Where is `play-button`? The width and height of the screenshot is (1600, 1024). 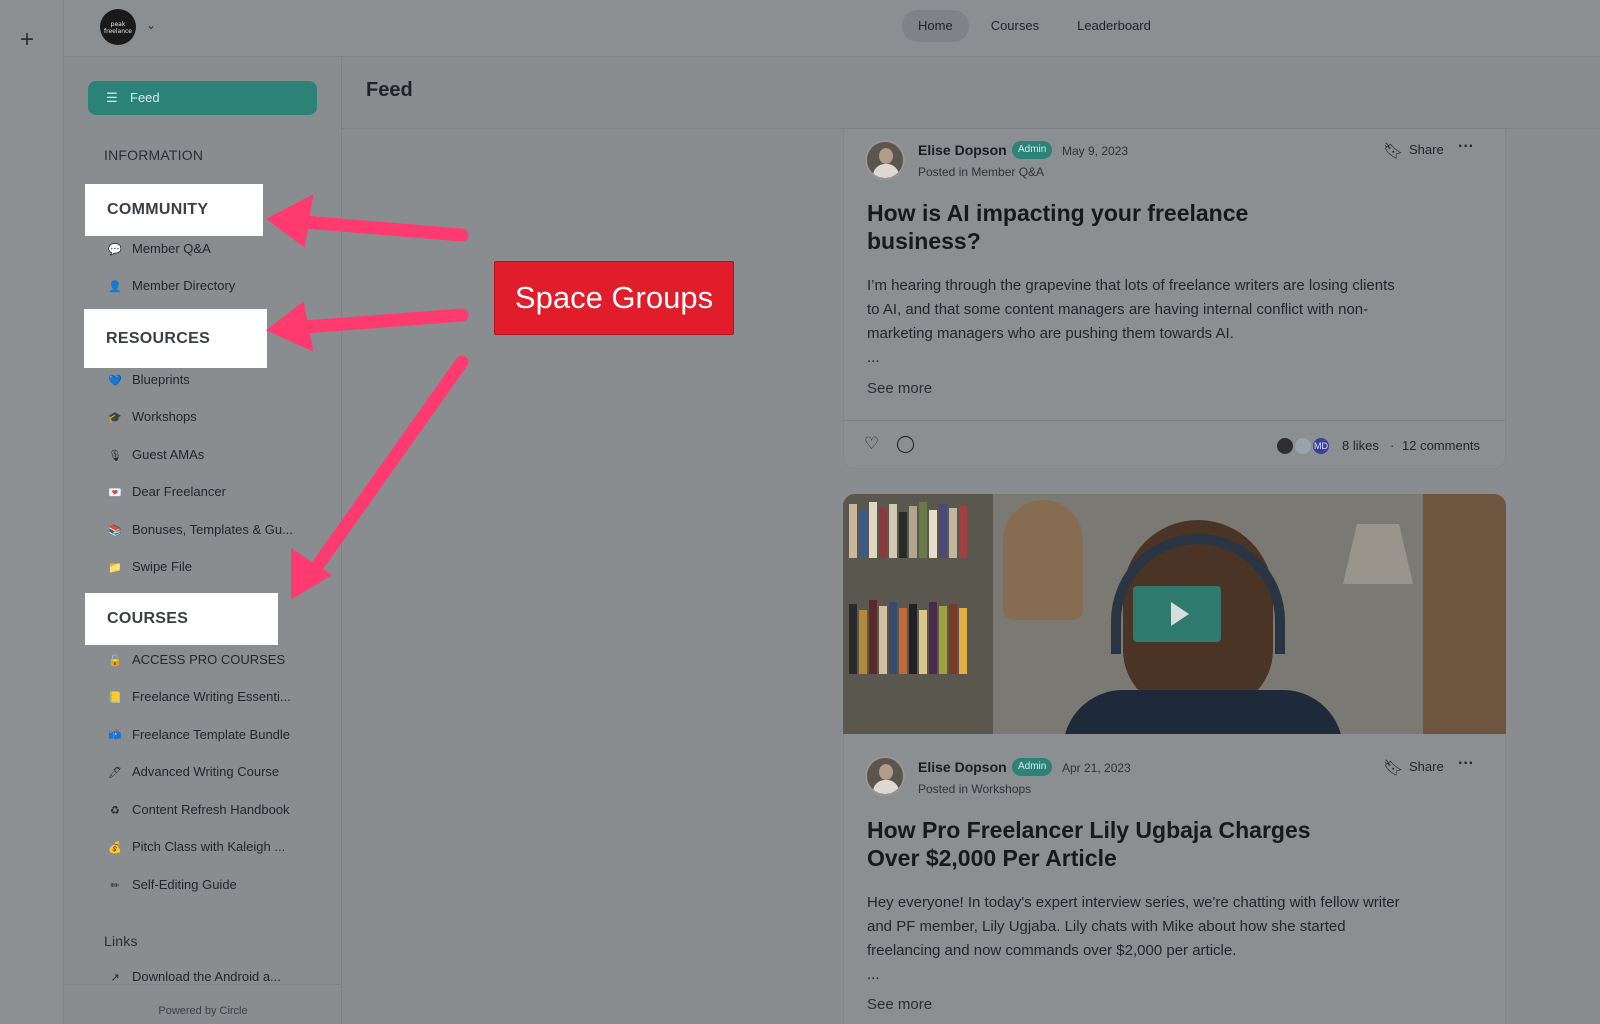 play-button is located at coordinates (1177, 614).